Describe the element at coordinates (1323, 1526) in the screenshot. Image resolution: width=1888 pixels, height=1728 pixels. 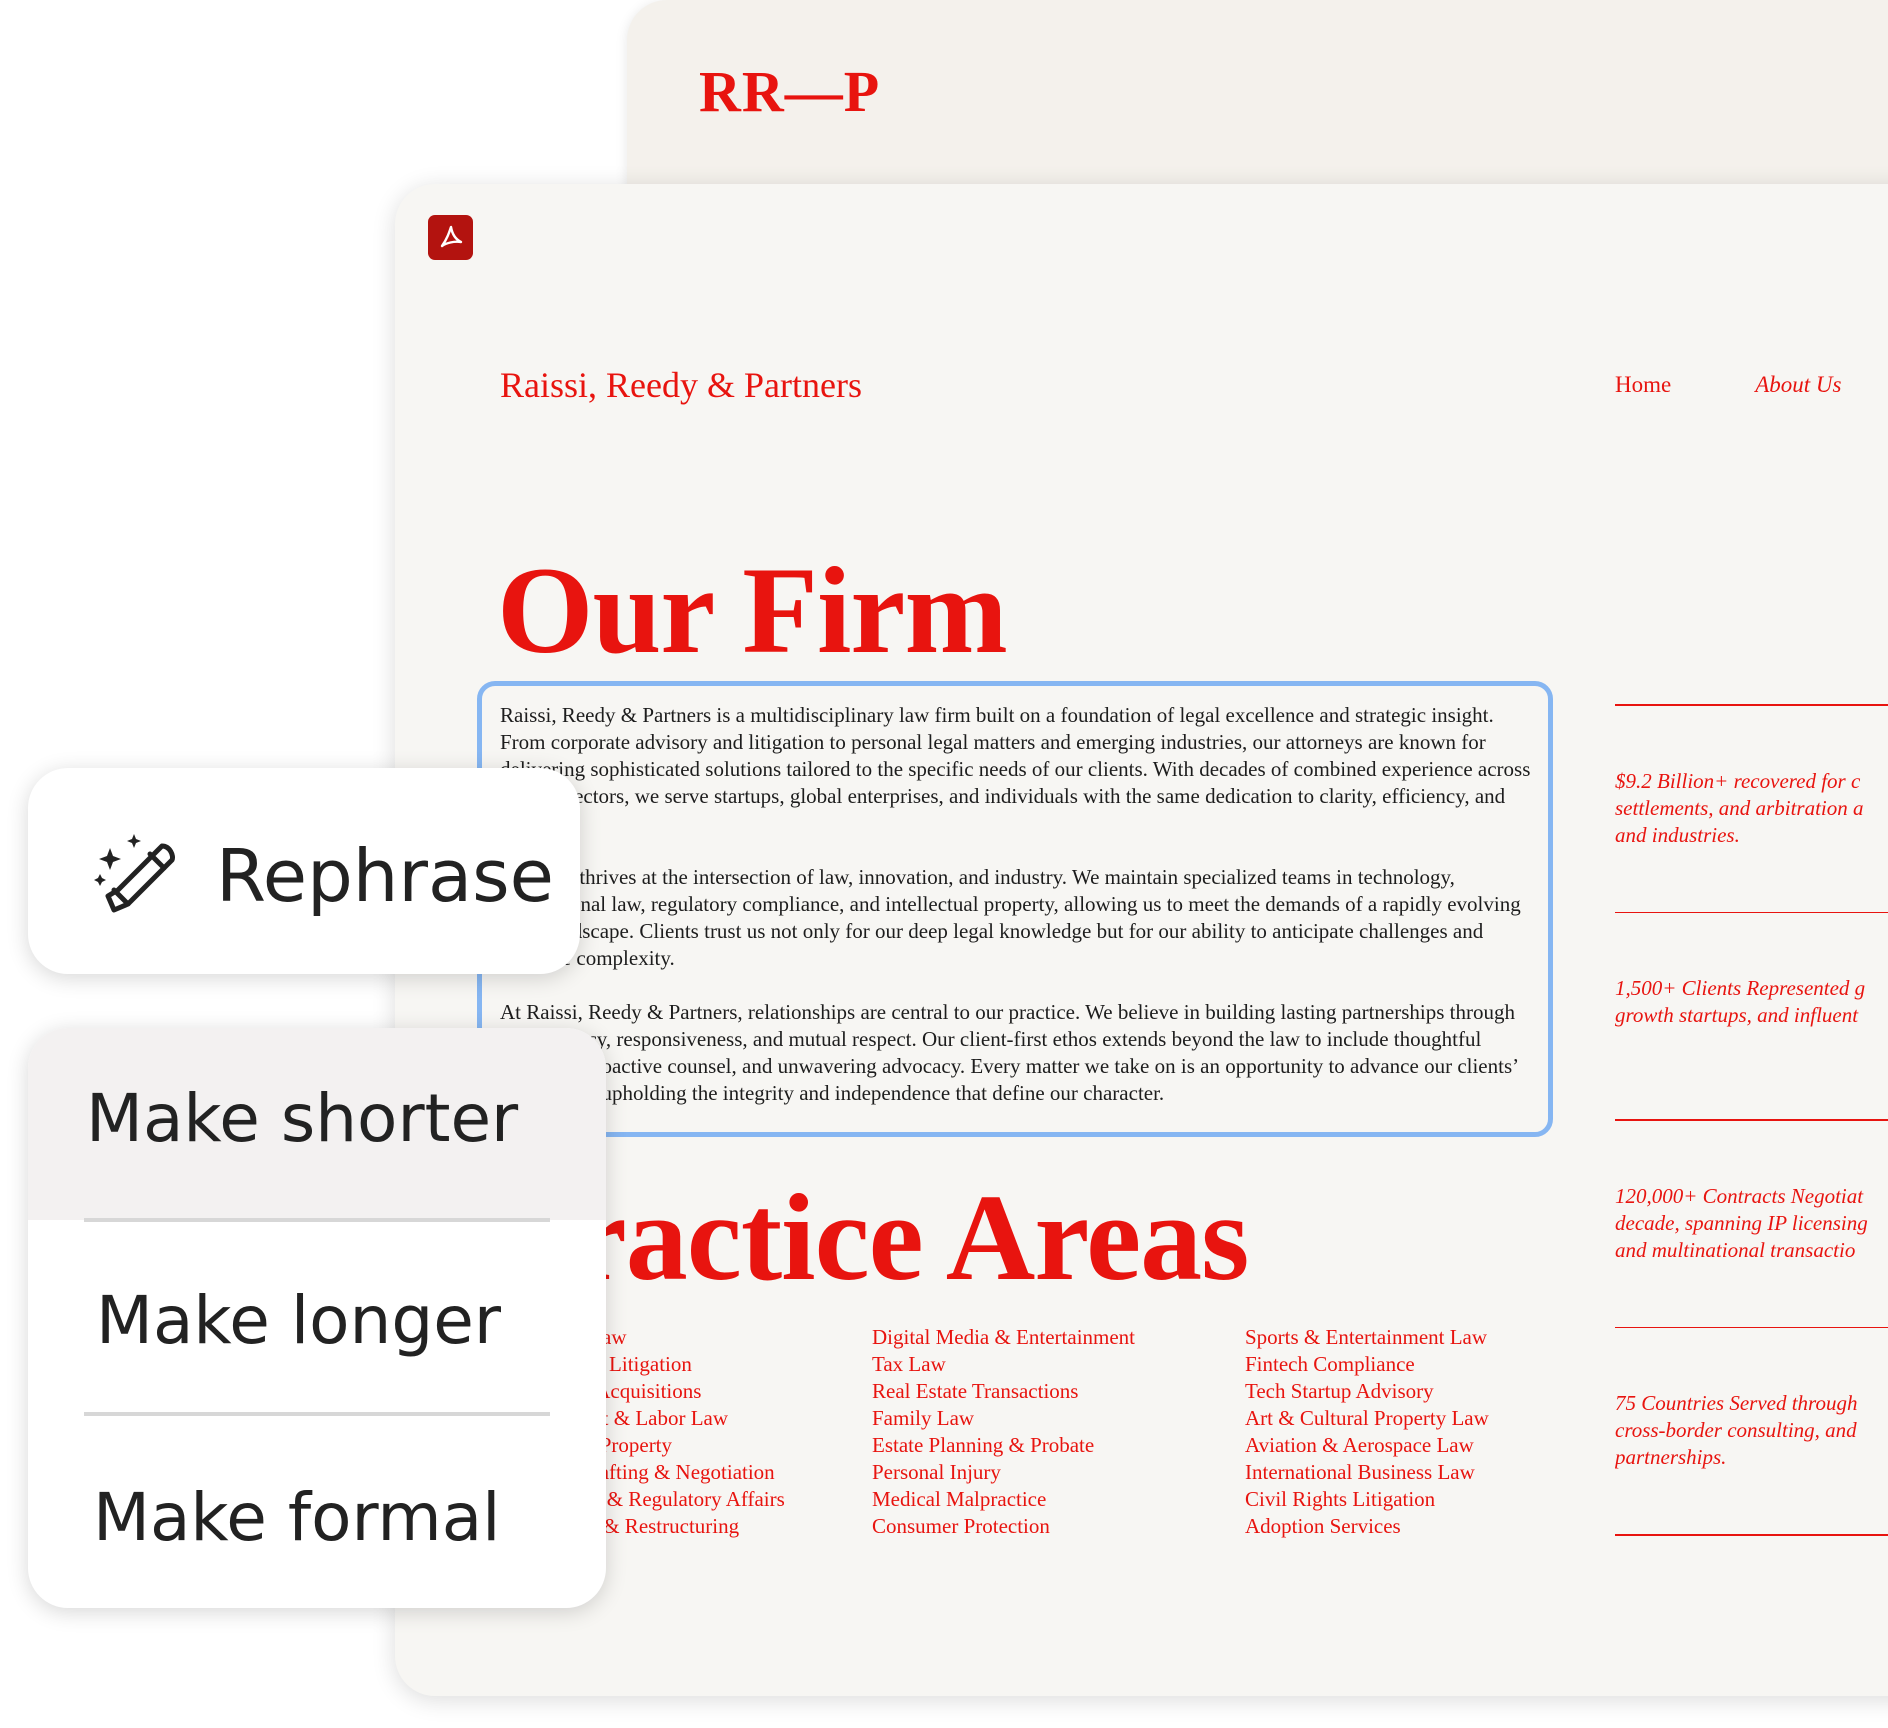
I see `practice-area-item: Adoption Services` at that location.